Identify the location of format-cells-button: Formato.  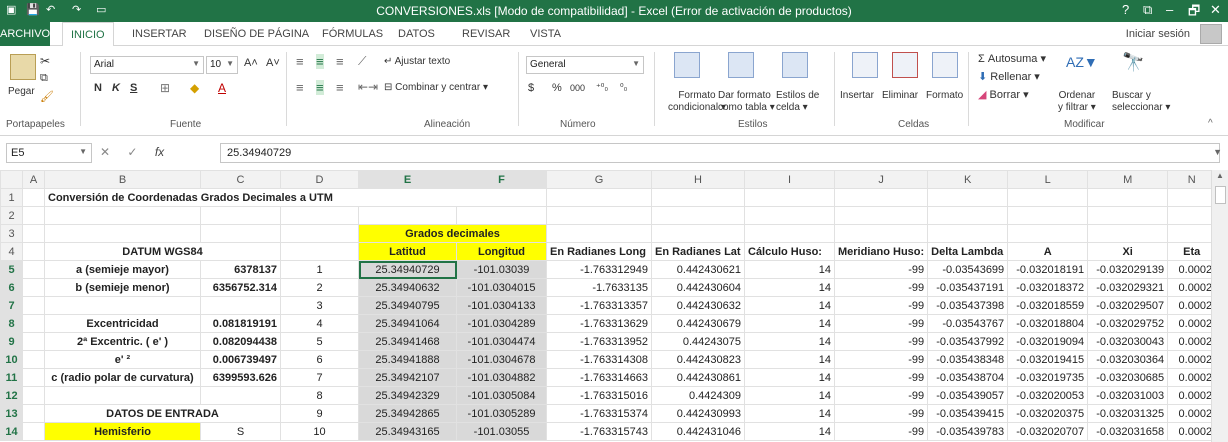
(944, 95).